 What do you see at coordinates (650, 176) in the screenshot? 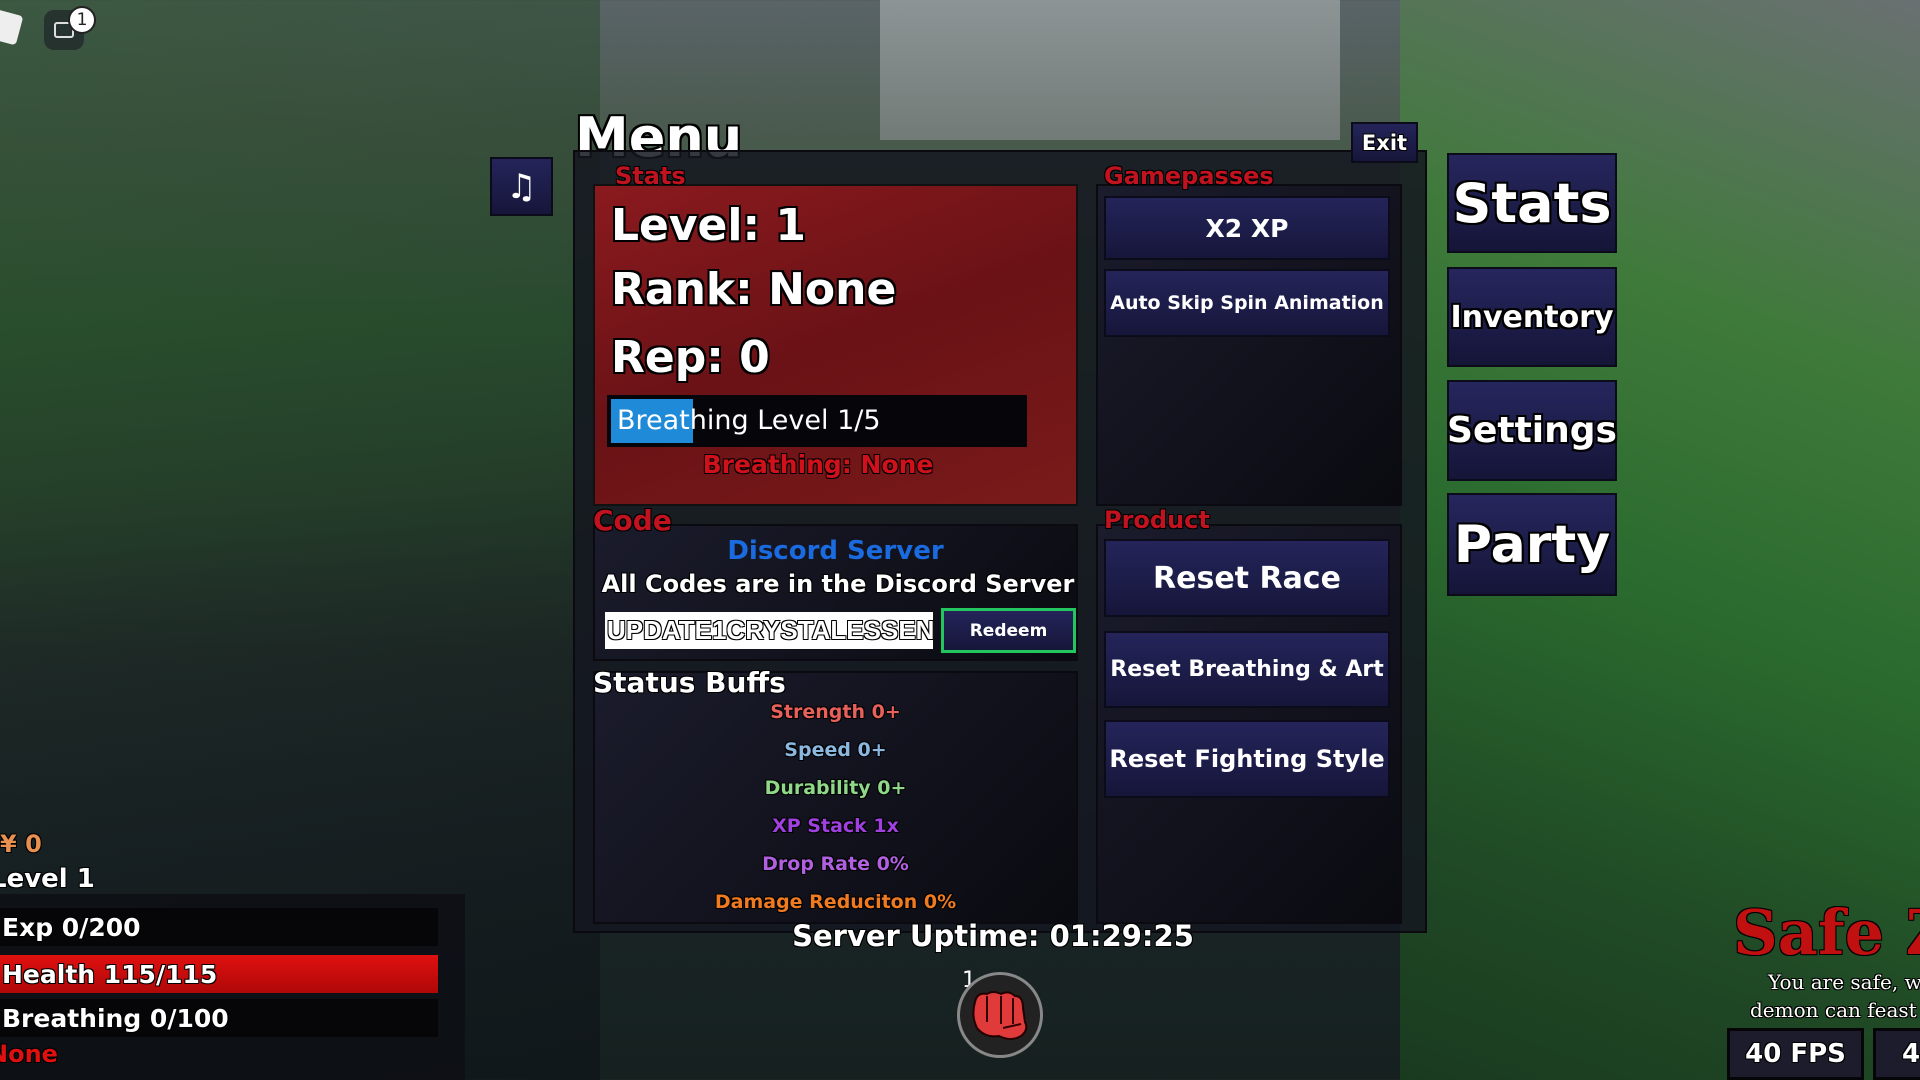
I see `stats-section-label: Stats` at bounding box center [650, 176].